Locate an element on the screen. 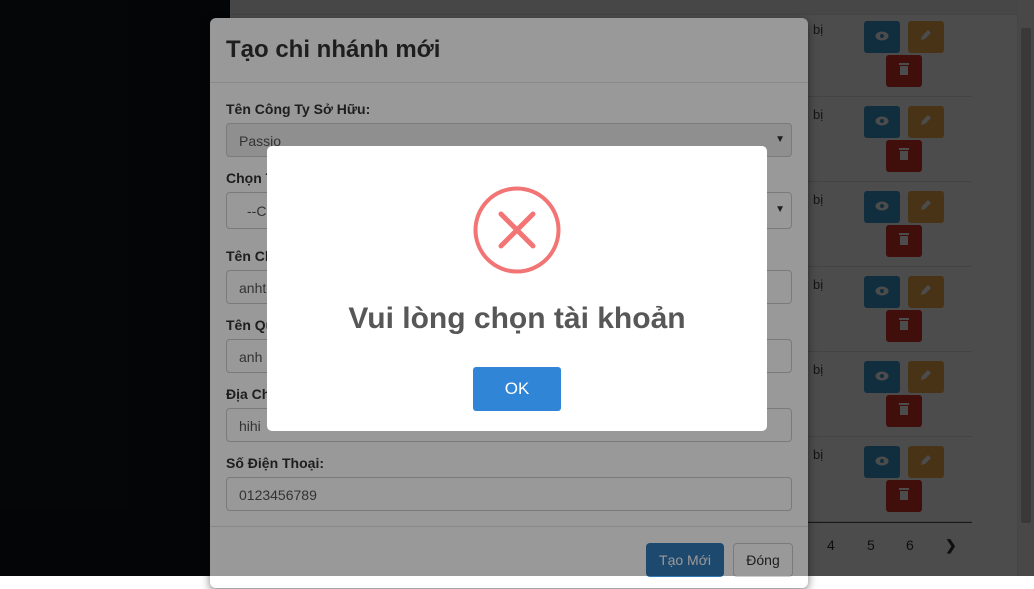 This screenshot has width=1034, height=589. ok-button: OK is located at coordinates (517, 389).